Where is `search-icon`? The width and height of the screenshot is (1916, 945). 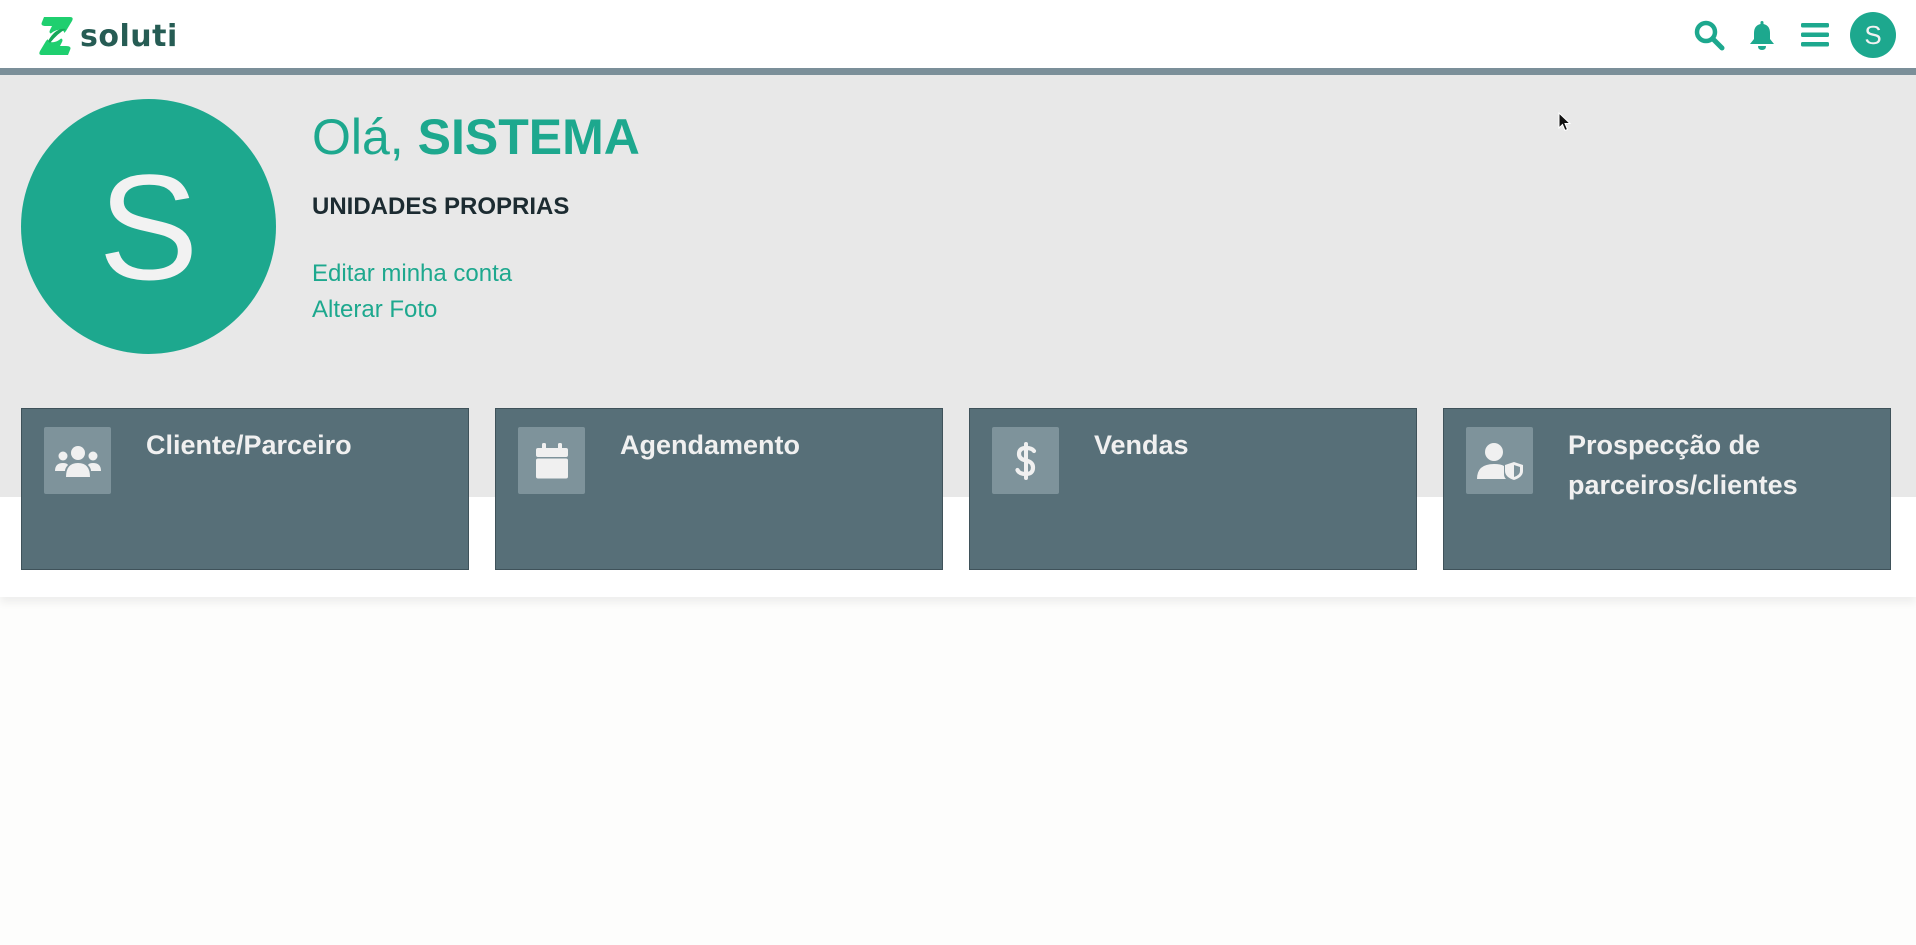
search-icon is located at coordinates (1709, 35).